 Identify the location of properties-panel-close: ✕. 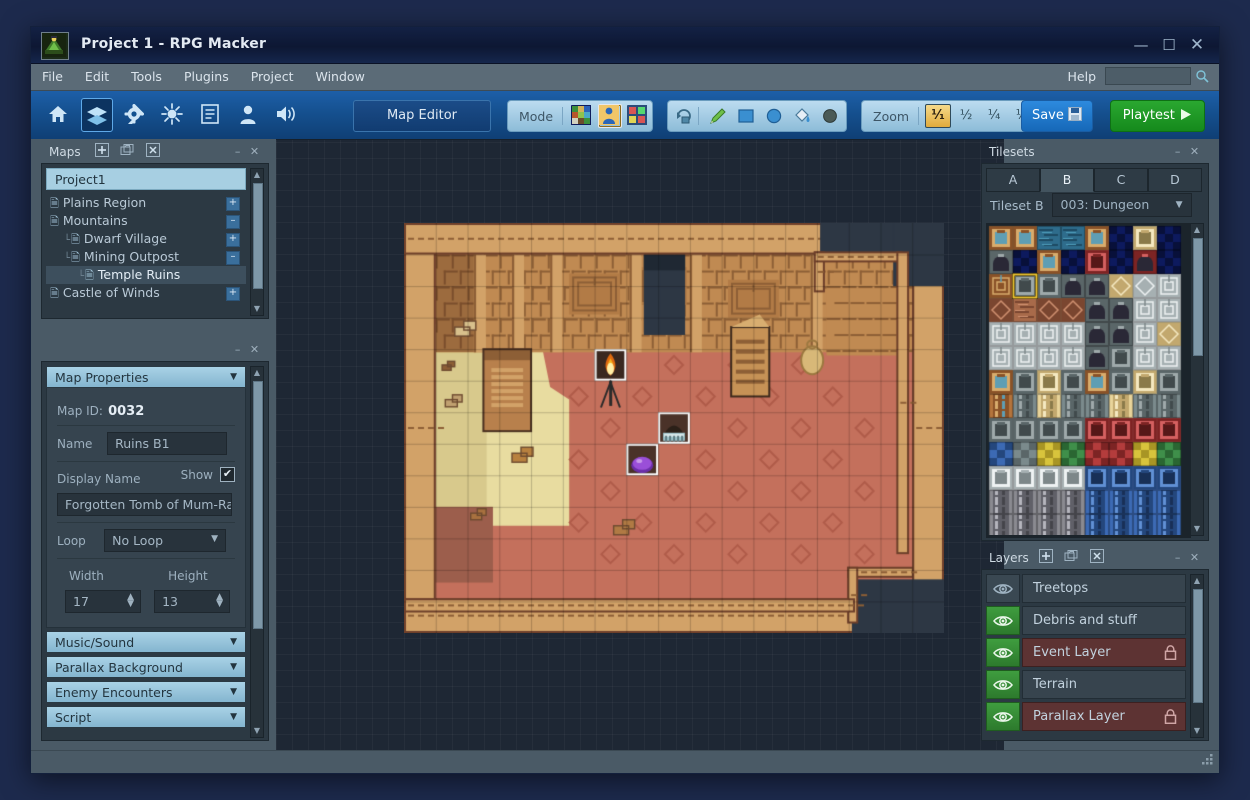
(254, 349).